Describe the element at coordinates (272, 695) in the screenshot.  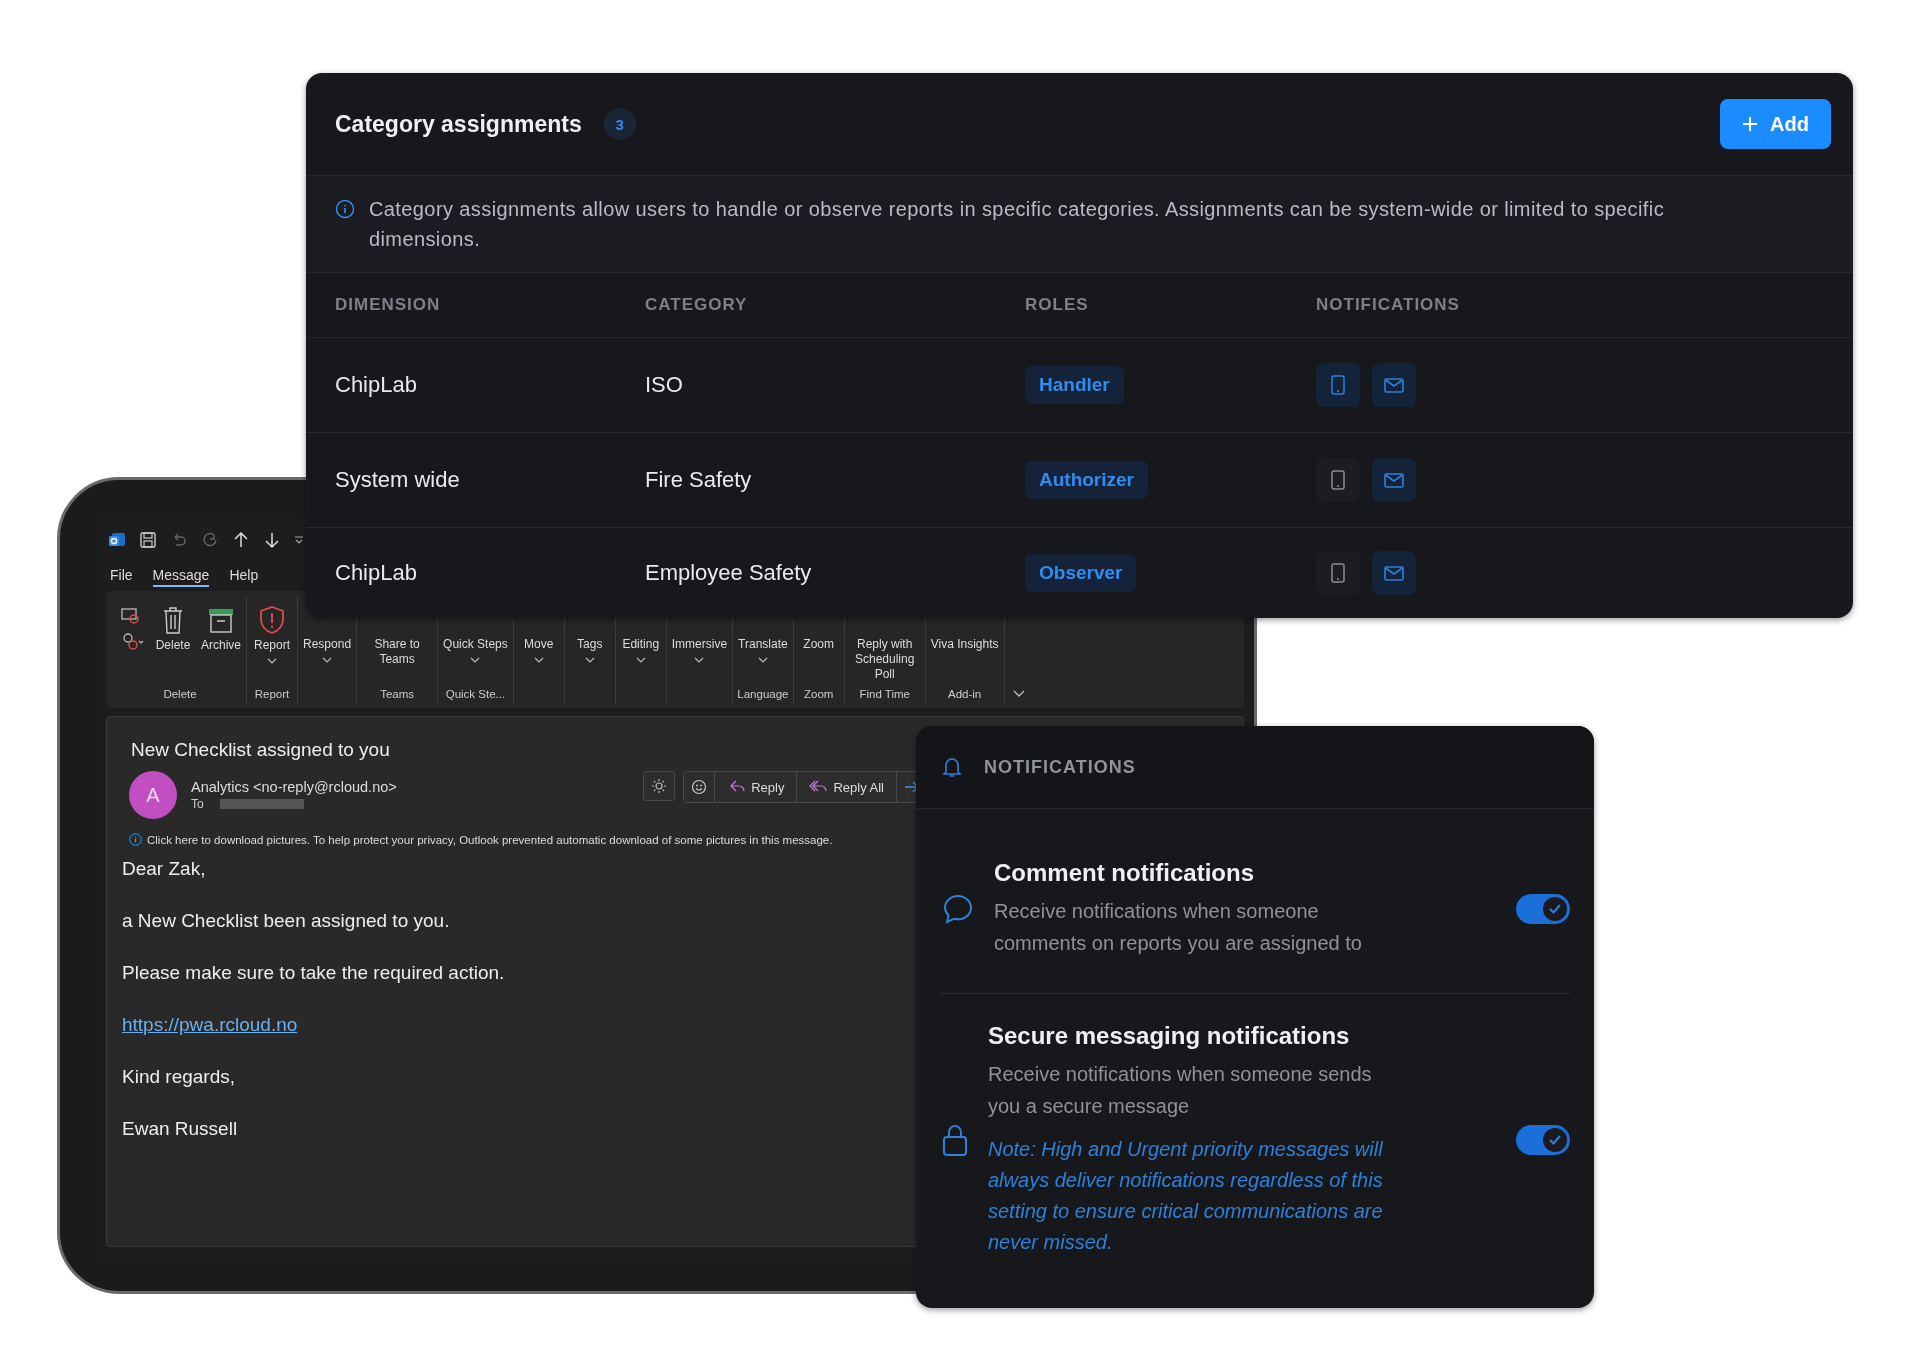
I see `group-label: Report` at that location.